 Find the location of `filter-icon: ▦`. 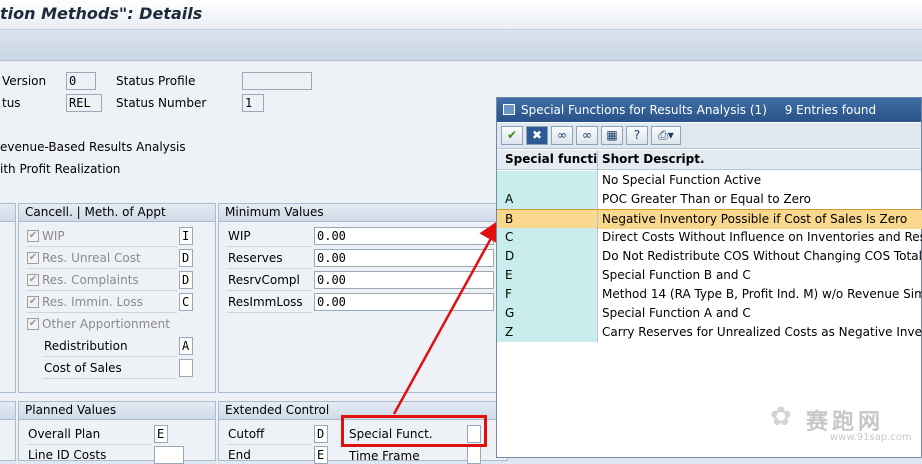

filter-icon: ▦ is located at coordinates (612, 135).